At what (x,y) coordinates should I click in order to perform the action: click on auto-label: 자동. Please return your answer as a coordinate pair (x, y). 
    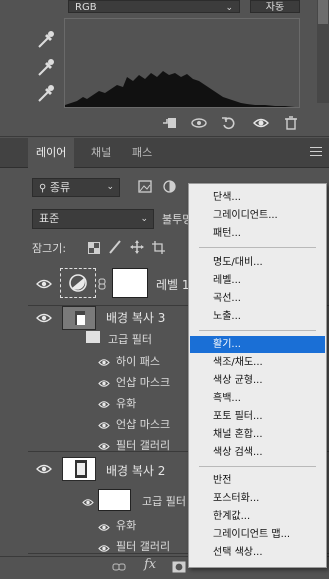
    Looking at the image, I should click on (275, 7).